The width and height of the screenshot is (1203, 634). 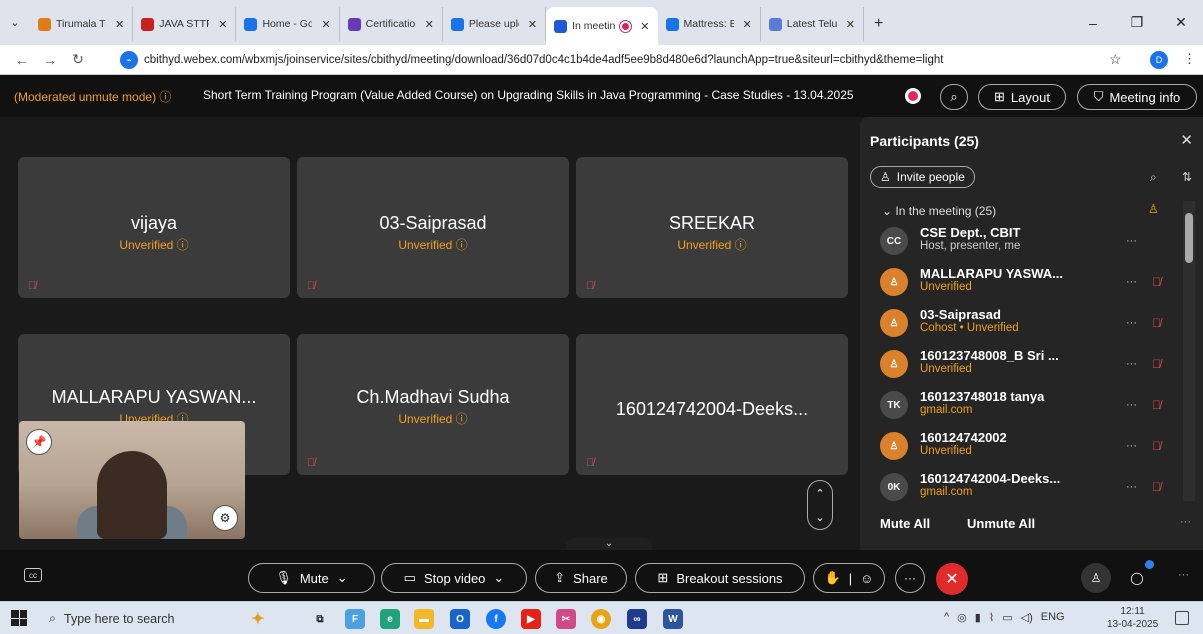 What do you see at coordinates (1030, 487) in the screenshot?
I see `participant-row: 0K 160124742004-Deeks... gmail.com ··· 🎙̸` at bounding box center [1030, 487].